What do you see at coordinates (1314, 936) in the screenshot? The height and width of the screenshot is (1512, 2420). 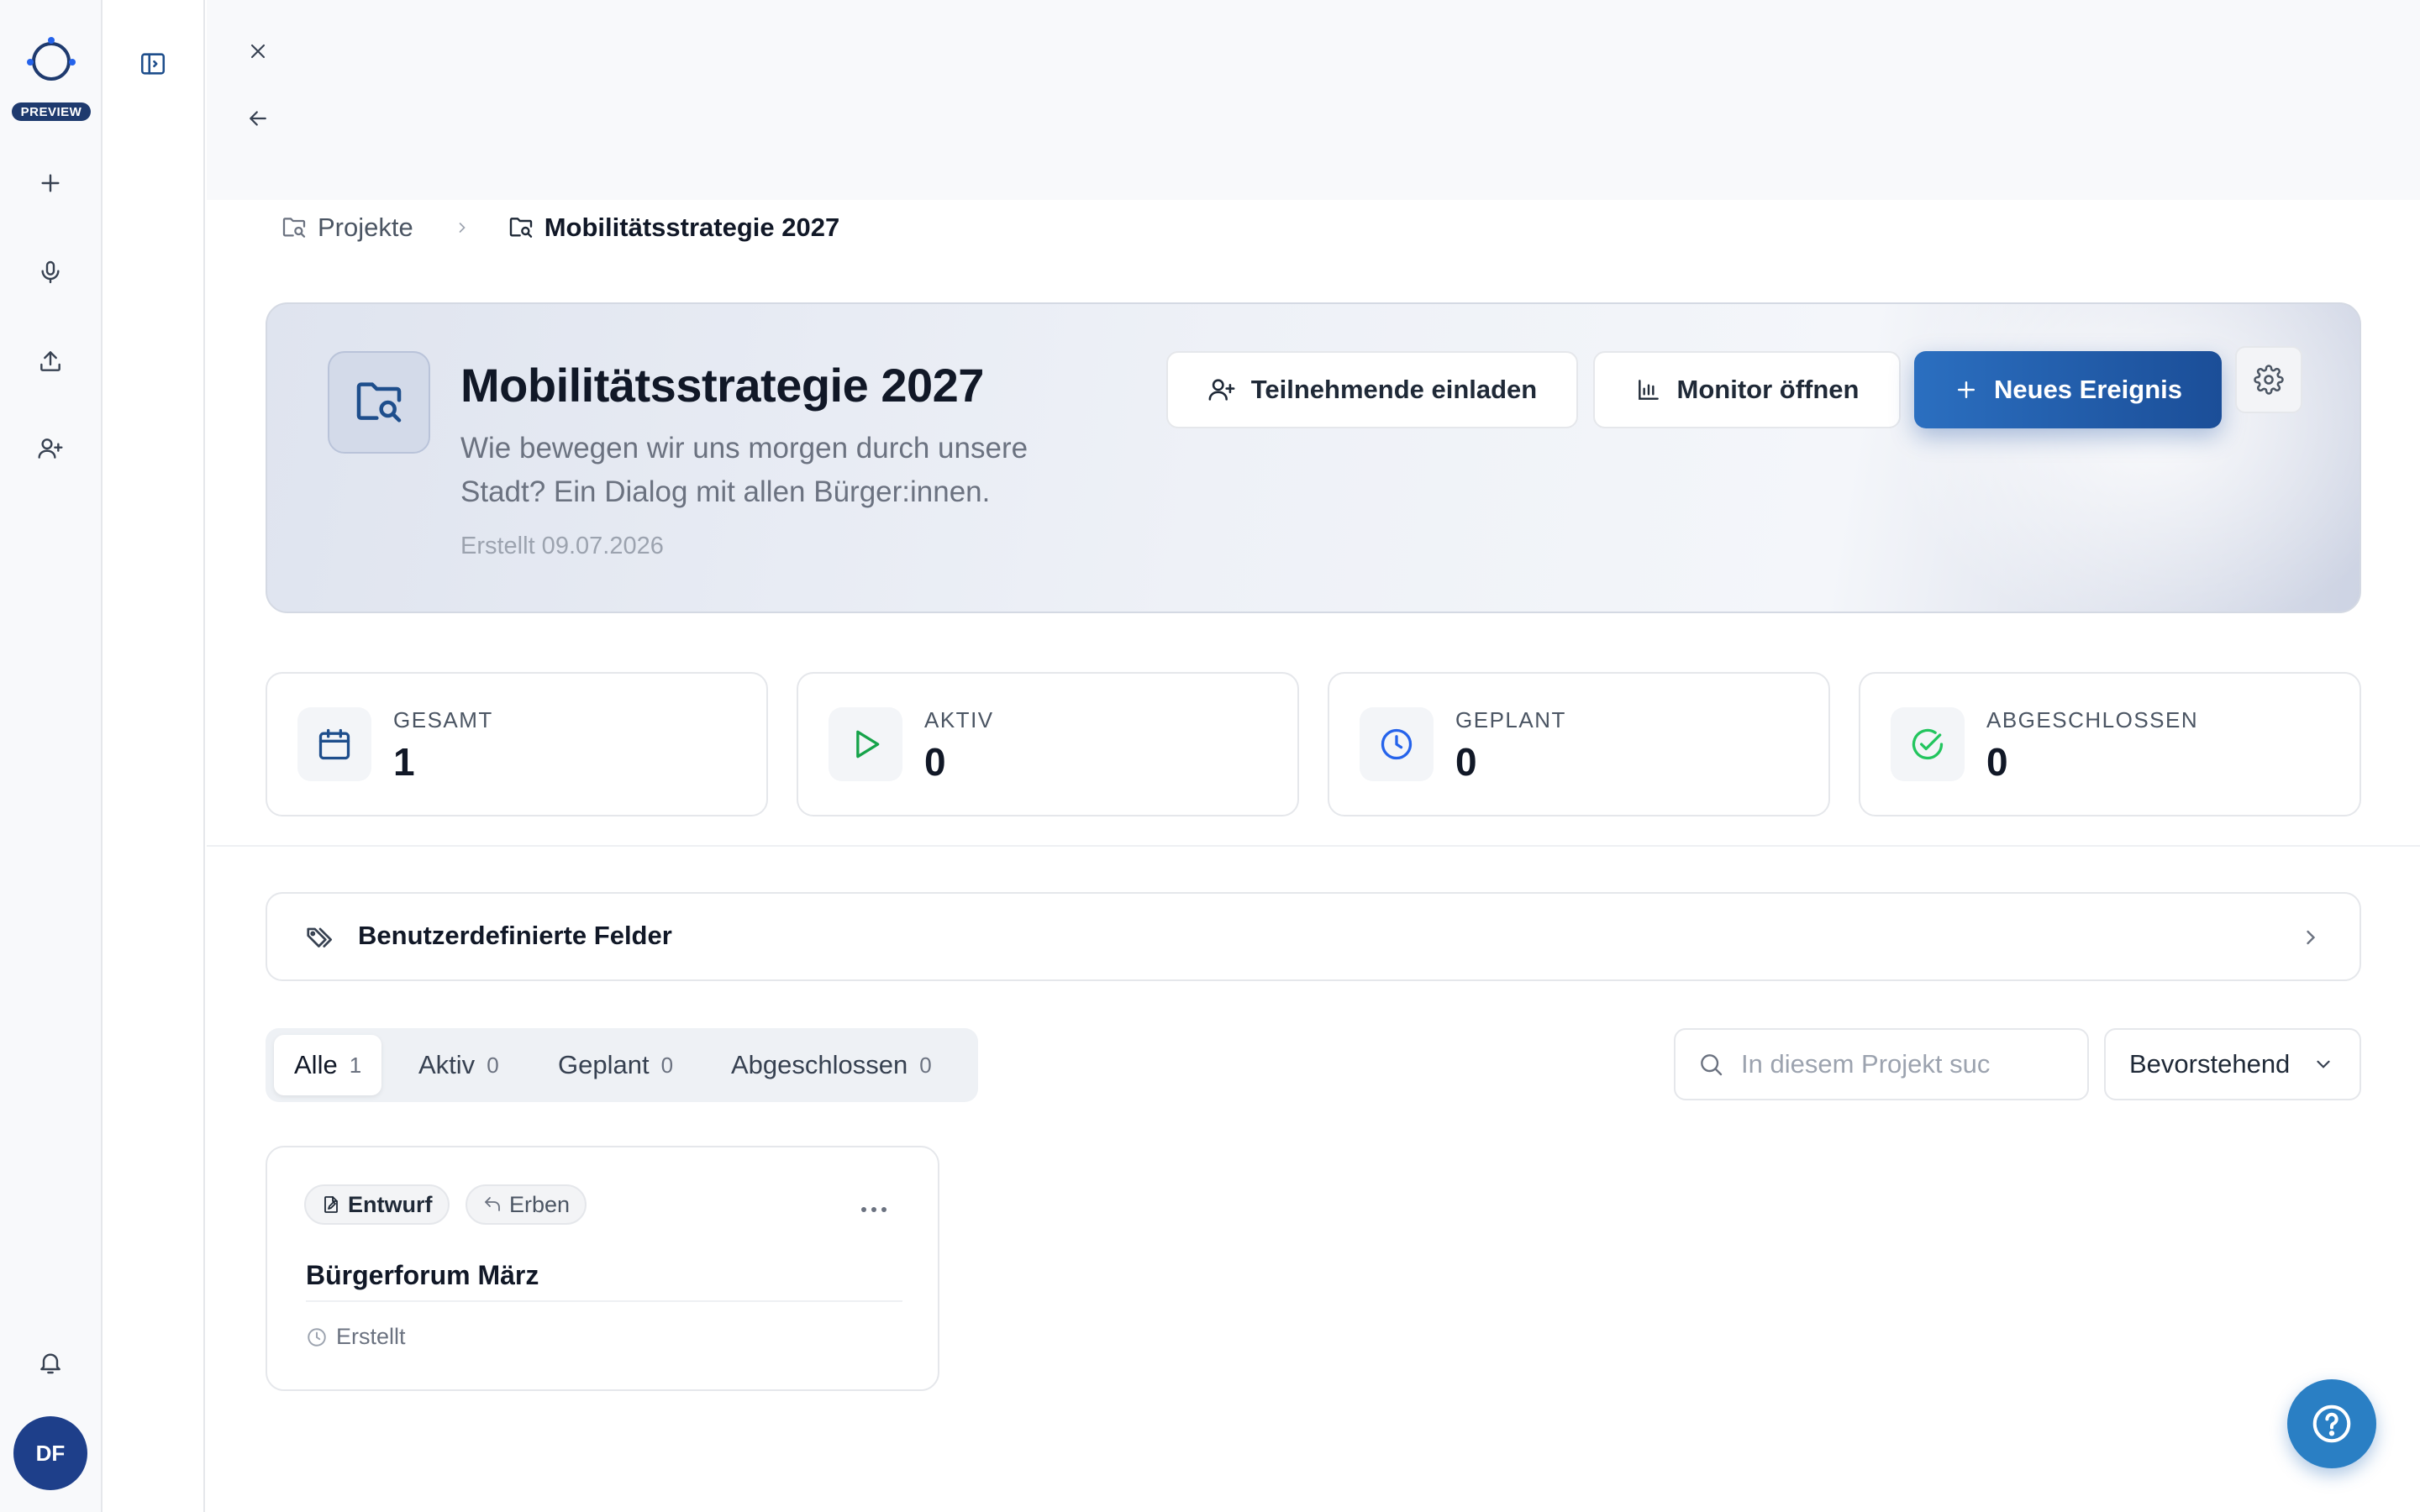 I see `custom-fields-toggle: Benutzerdefinierte Felder` at bounding box center [1314, 936].